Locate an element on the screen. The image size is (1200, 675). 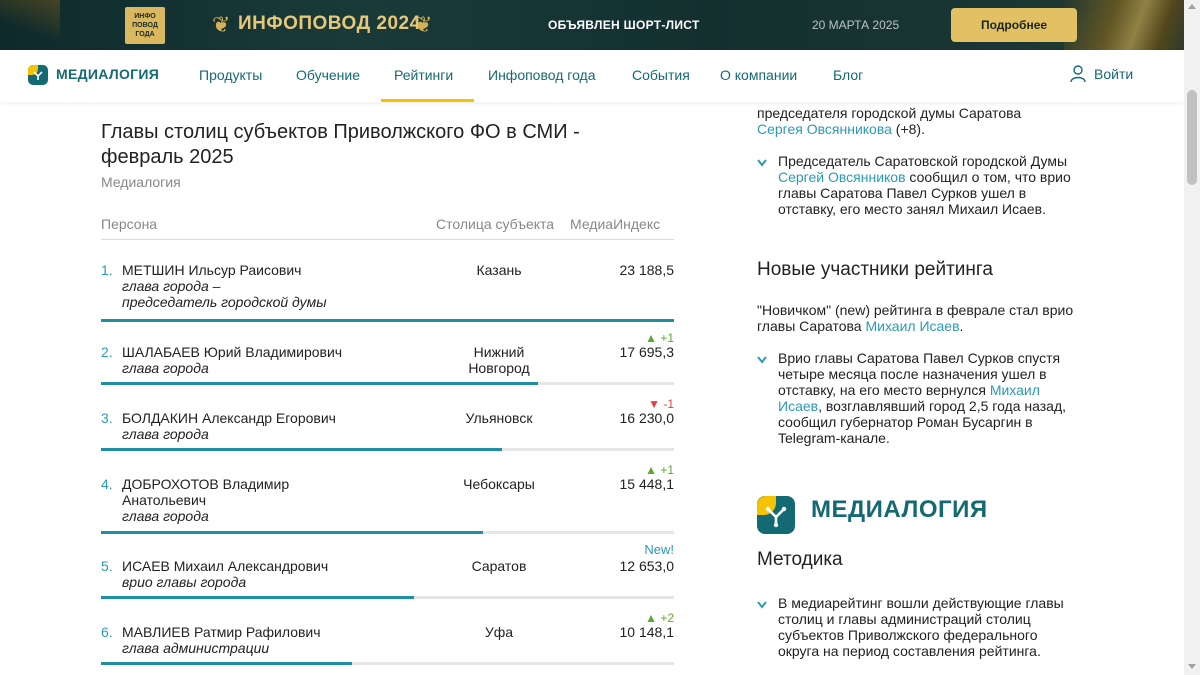
nav-item-blog: Блог is located at coordinates (848, 75).